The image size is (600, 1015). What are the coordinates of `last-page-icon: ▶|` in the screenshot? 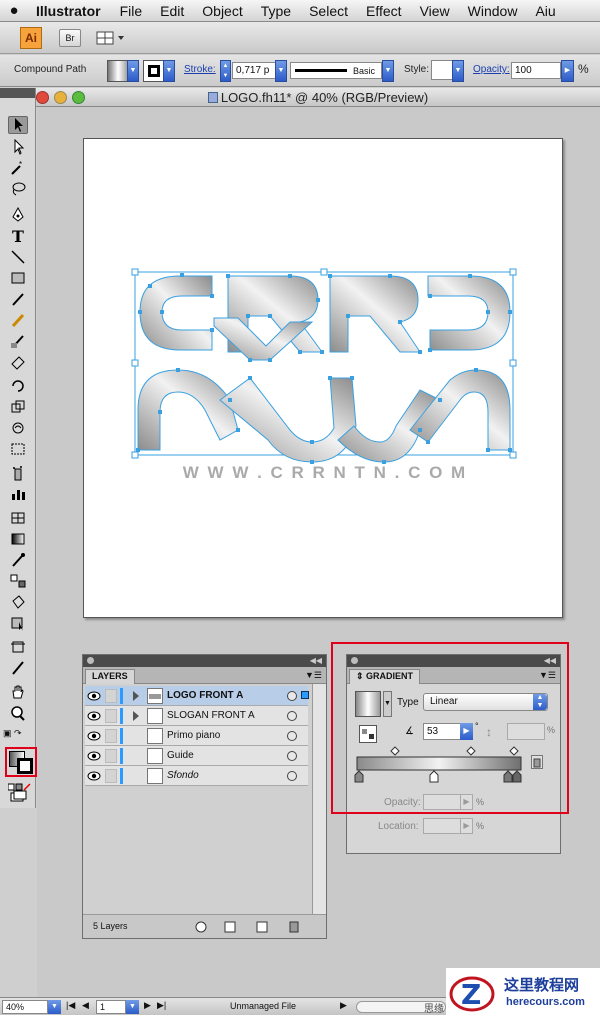 It's located at (161, 1005).